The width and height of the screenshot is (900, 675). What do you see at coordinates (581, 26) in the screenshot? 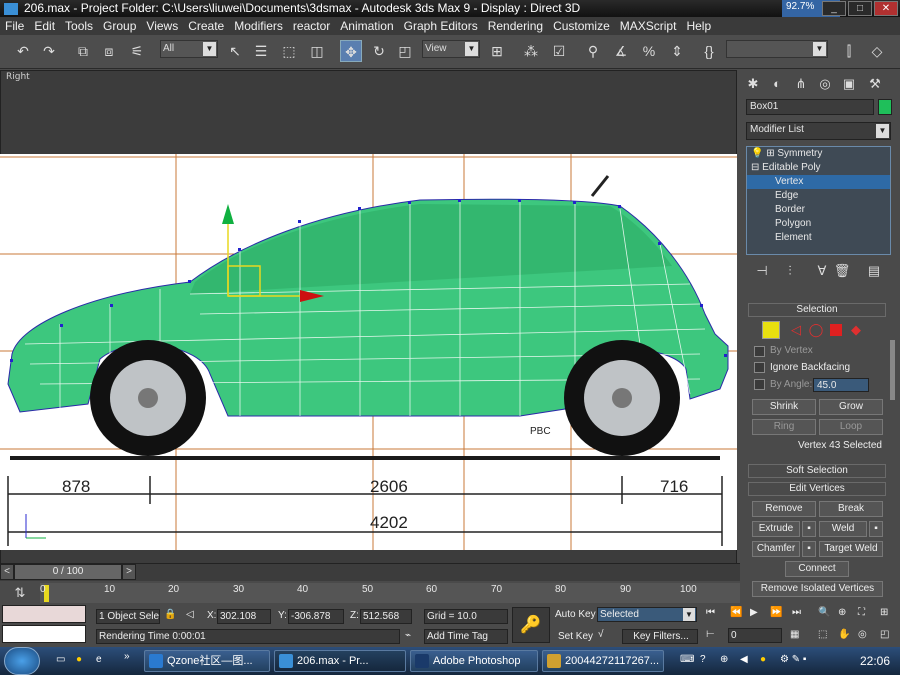
I see `menu-customize: Customize` at bounding box center [581, 26].